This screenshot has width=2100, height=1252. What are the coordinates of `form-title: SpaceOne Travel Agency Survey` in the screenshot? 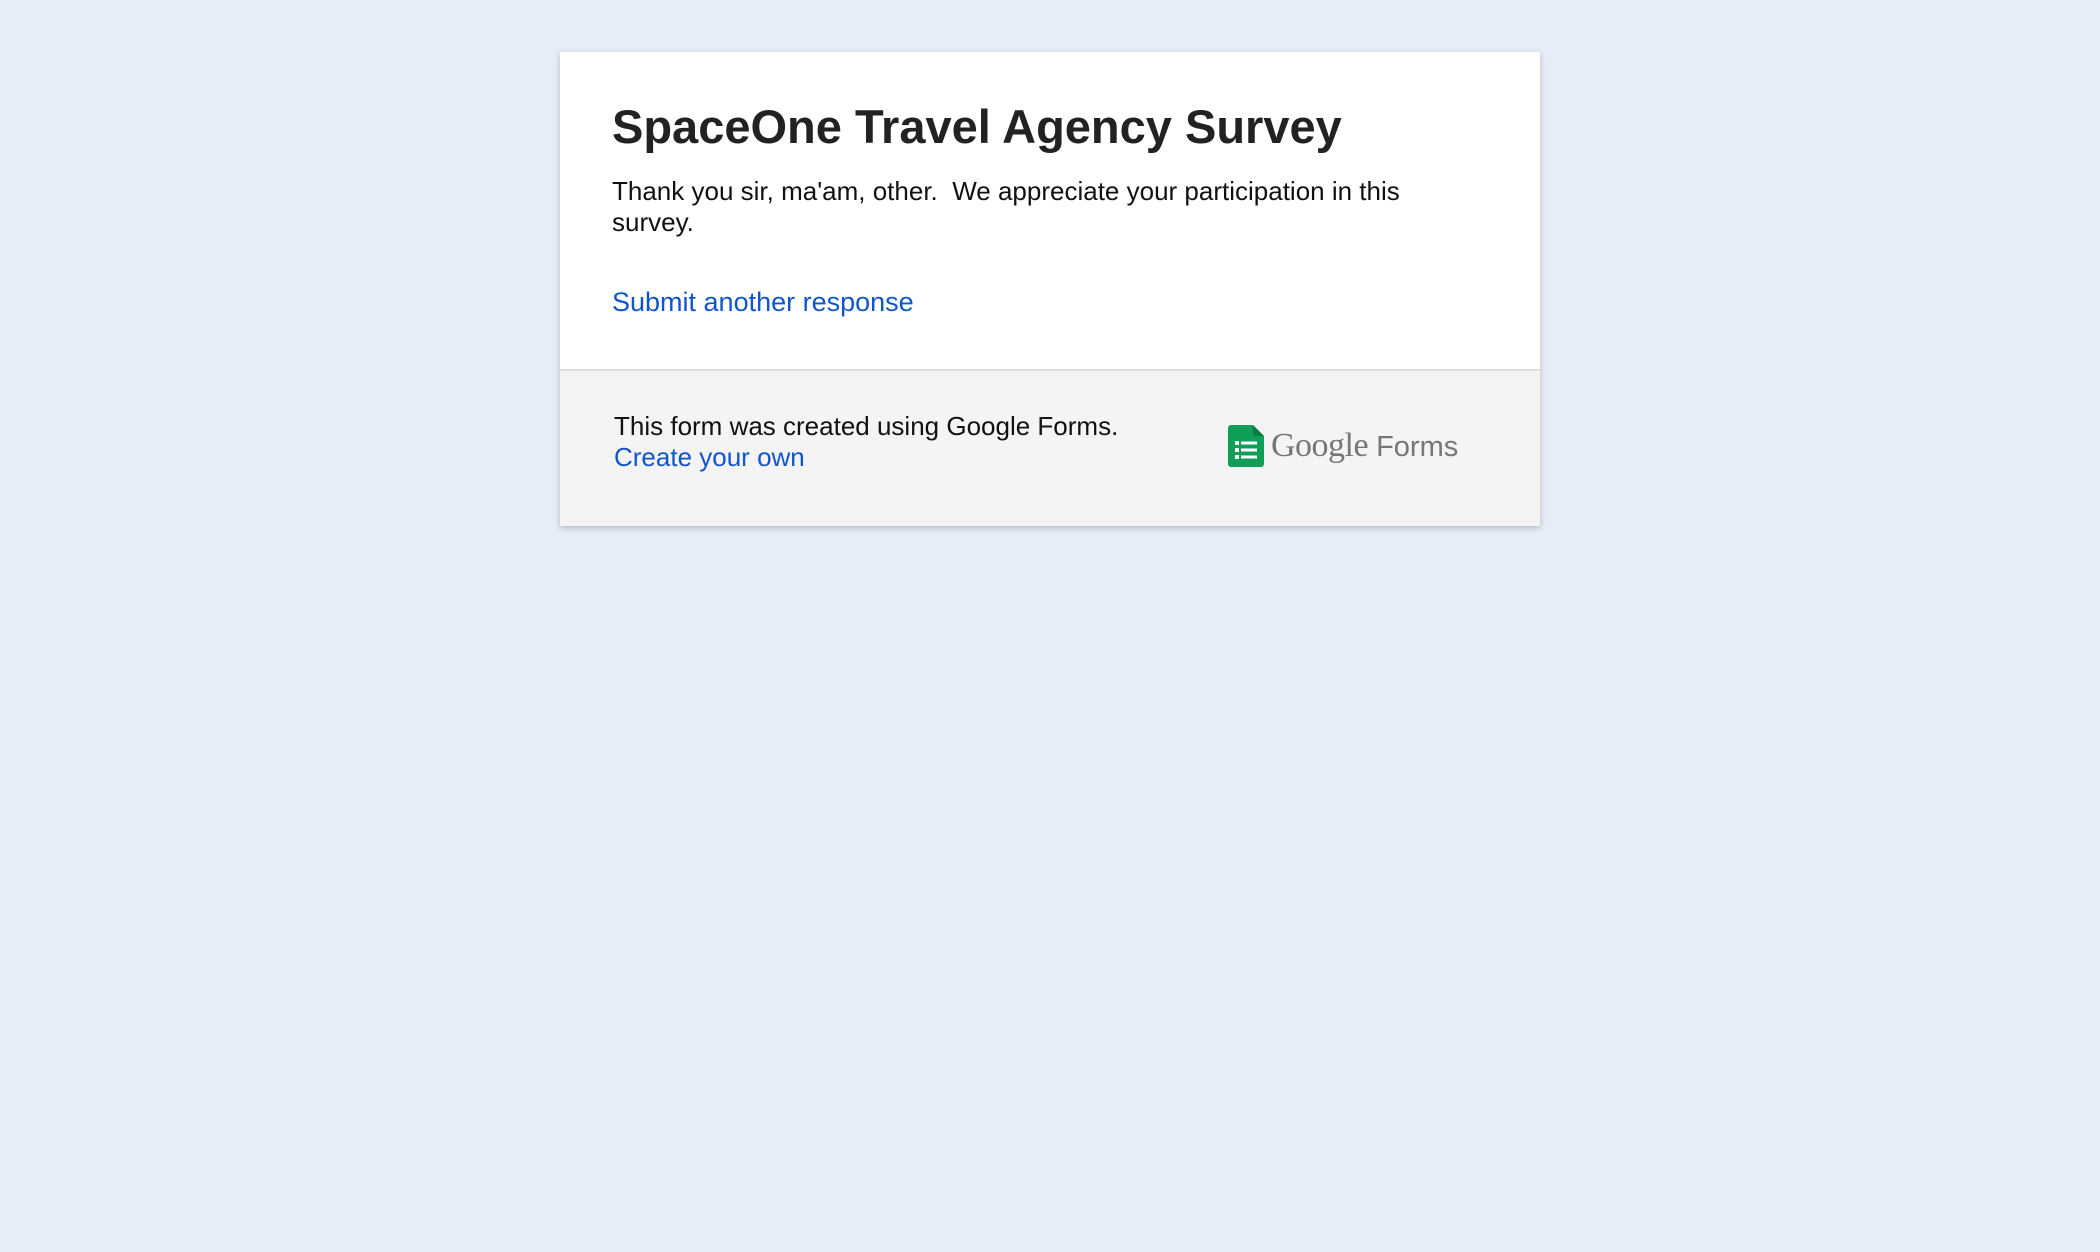 It's located at (977, 126).